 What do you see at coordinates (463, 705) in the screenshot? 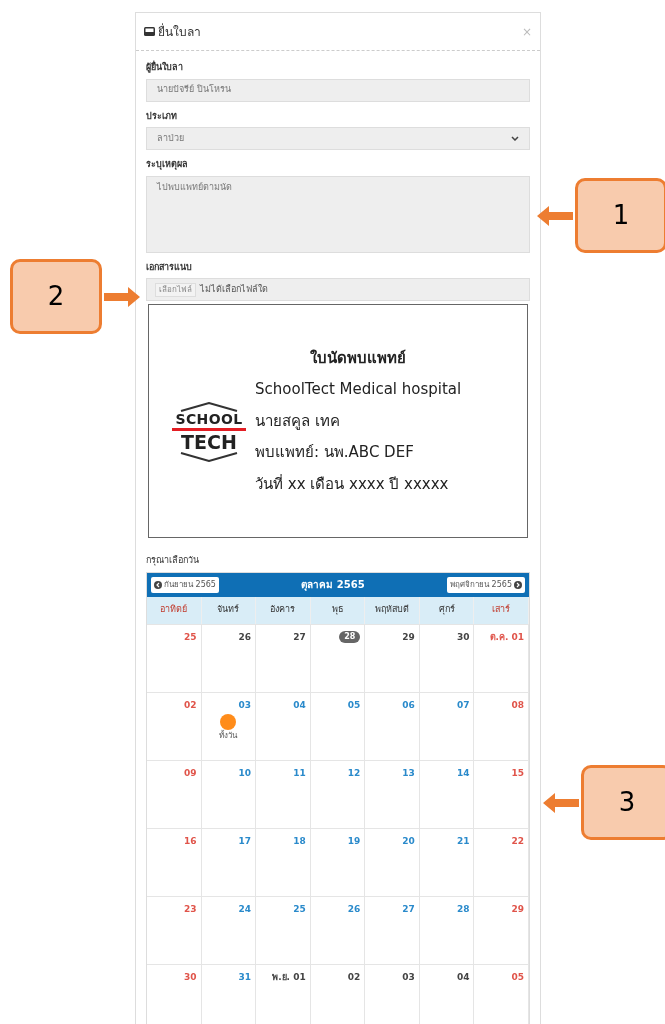
I see `day-number: 07` at bounding box center [463, 705].